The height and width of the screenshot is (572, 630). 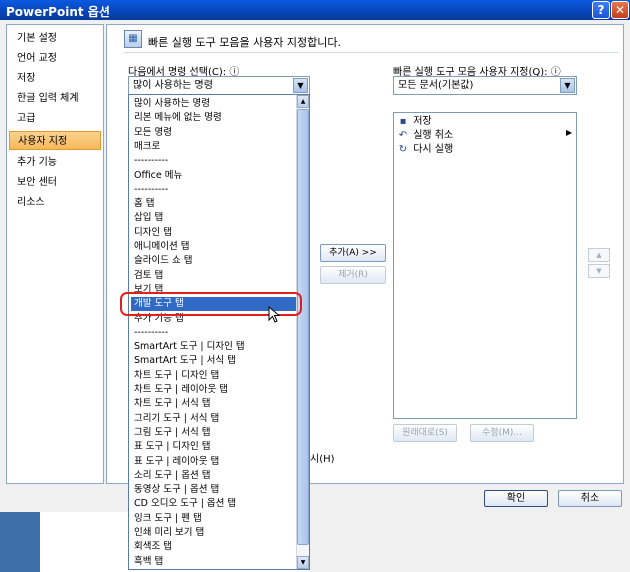 I want to click on dropdown-option: CD 오디오 도구 | 옵션 탭, so click(x=214, y=504).